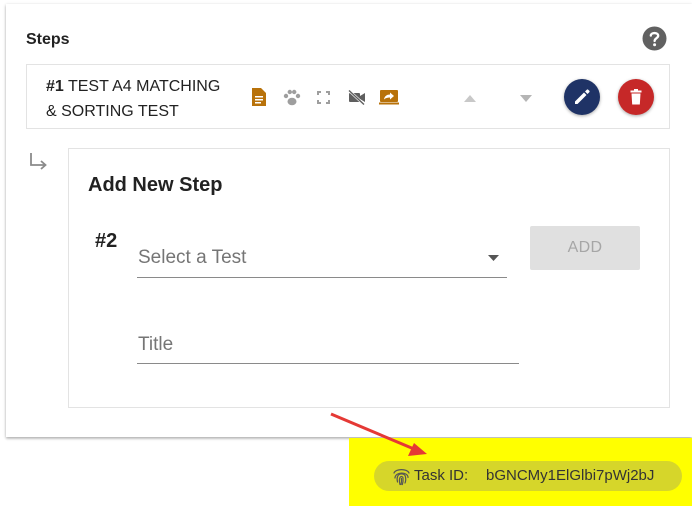 The image size is (692, 506). Describe the element at coordinates (259, 97) in the screenshot. I see `document-icon` at that location.